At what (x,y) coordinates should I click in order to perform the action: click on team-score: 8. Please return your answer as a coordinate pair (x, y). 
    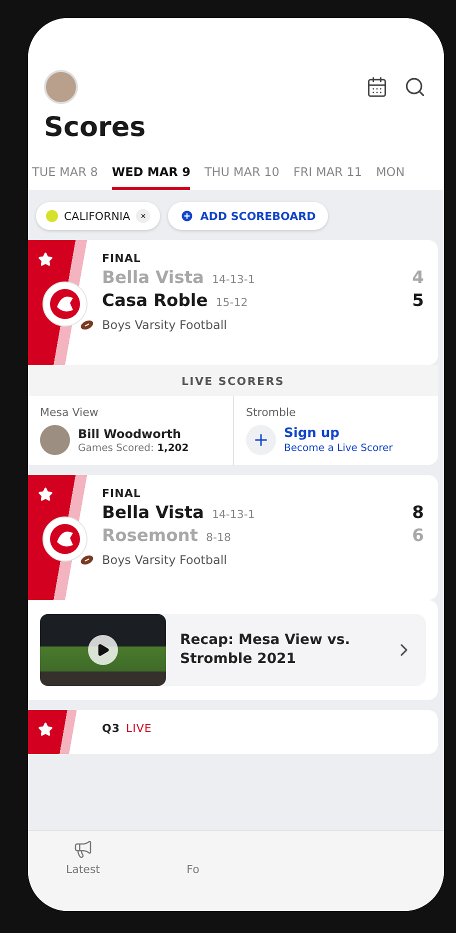
    Looking at the image, I should click on (418, 513).